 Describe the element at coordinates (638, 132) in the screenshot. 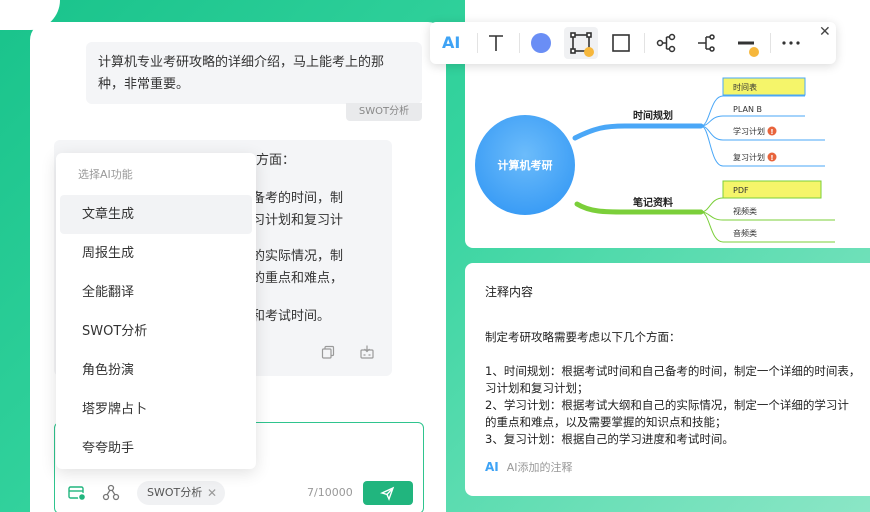

I see `branch-connector` at that location.